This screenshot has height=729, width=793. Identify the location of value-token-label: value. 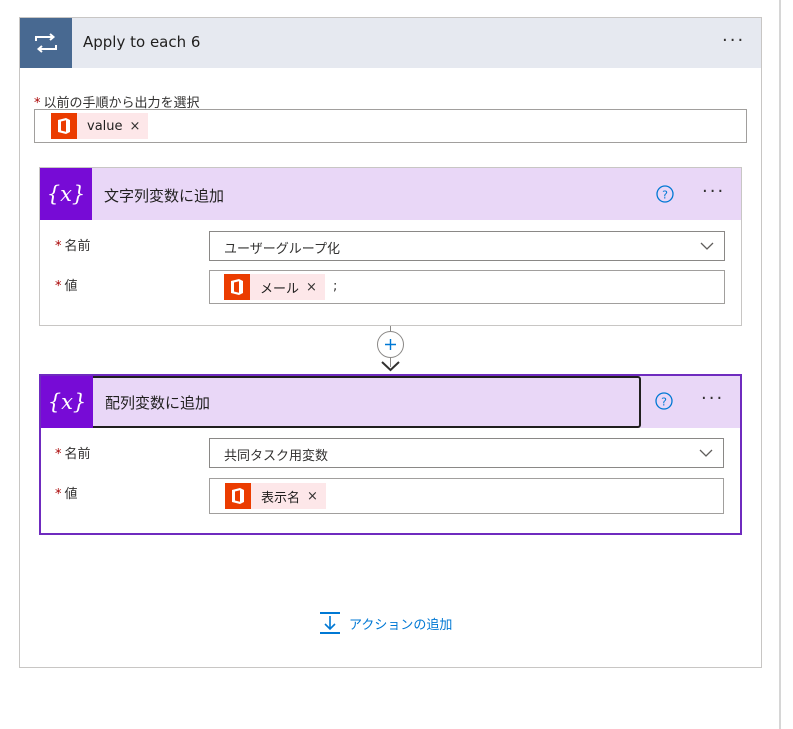
(105, 126).